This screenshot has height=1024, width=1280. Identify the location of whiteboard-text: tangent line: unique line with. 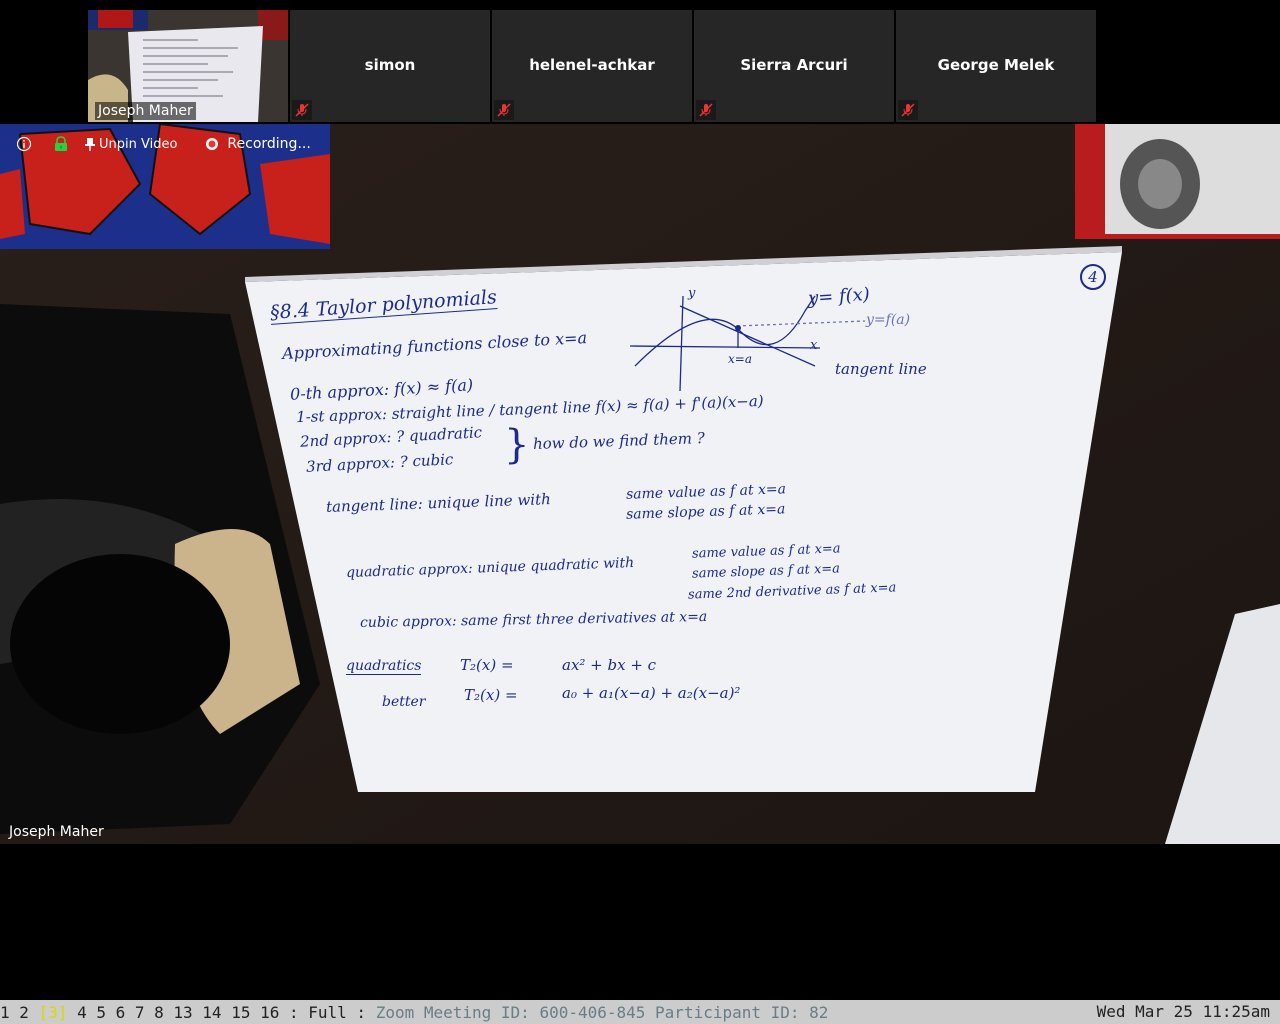
(438, 503).